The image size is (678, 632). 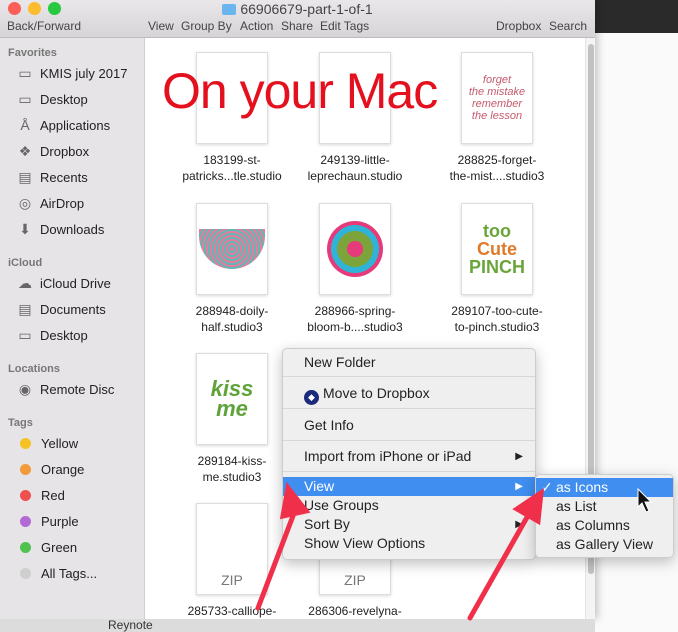 I want to click on menu-item-use-groups: Use Groups, so click(x=409, y=505).